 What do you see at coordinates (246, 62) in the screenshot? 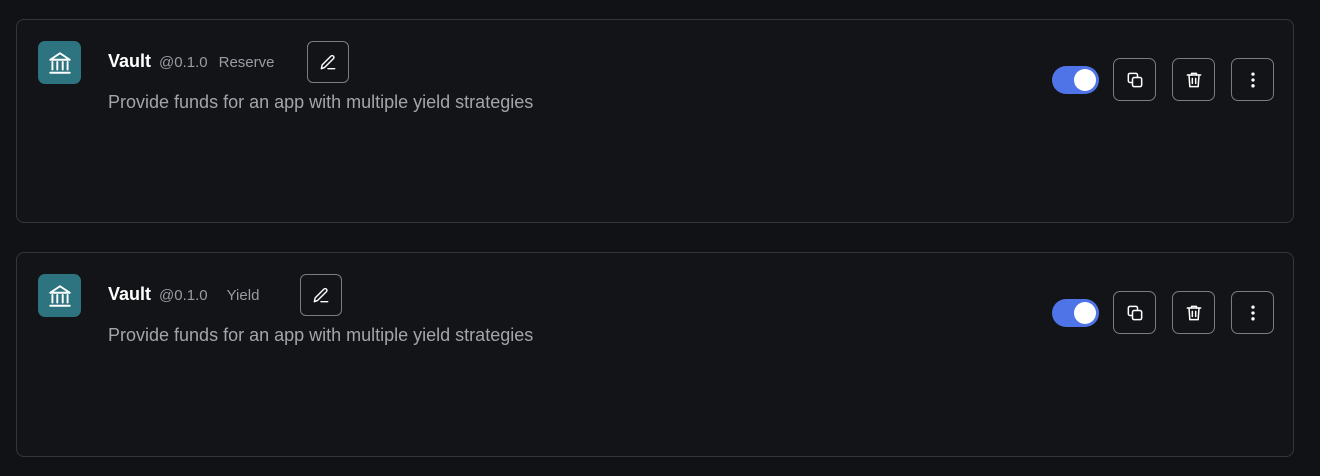
I see `tag-label: Reserve` at bounding box center [246, 62].